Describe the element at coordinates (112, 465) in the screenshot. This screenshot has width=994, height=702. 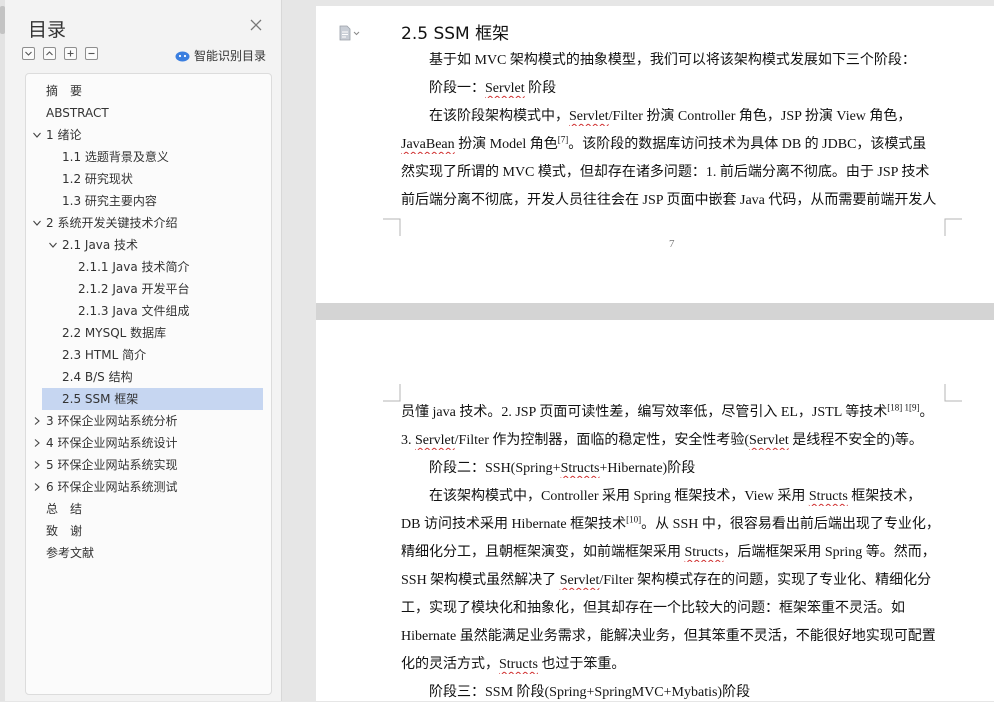
I see `toc-item-label: 5 环保企业网站系统实现` at that location.